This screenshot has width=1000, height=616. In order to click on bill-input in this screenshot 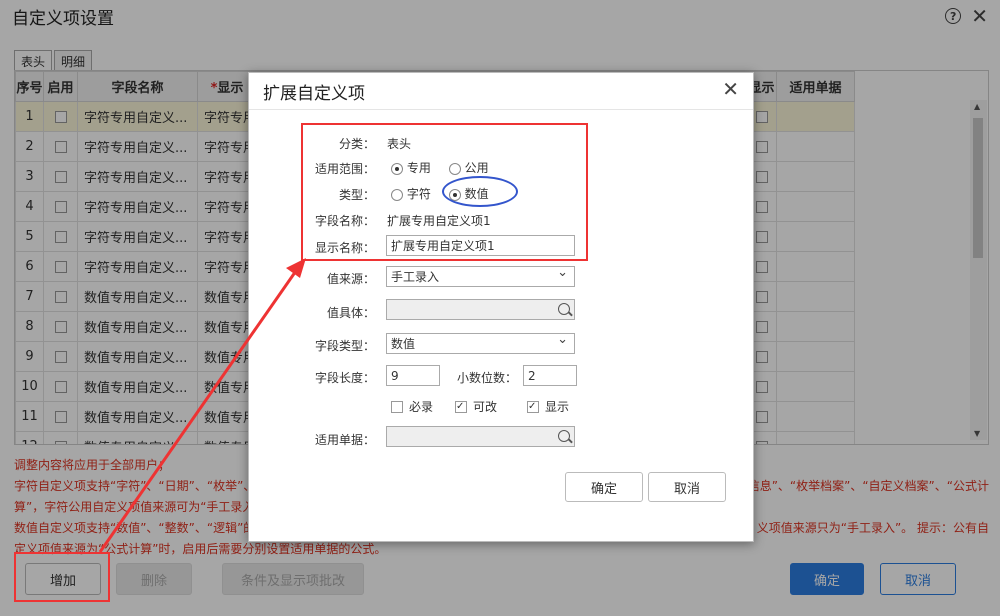, I will do `click(480, 436)`.